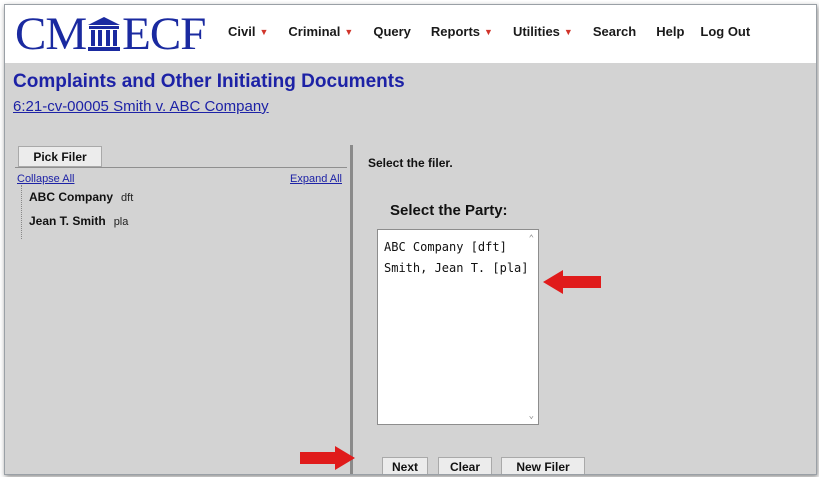  I want to click on new-filer-button: New Filer, so click(543, 465).